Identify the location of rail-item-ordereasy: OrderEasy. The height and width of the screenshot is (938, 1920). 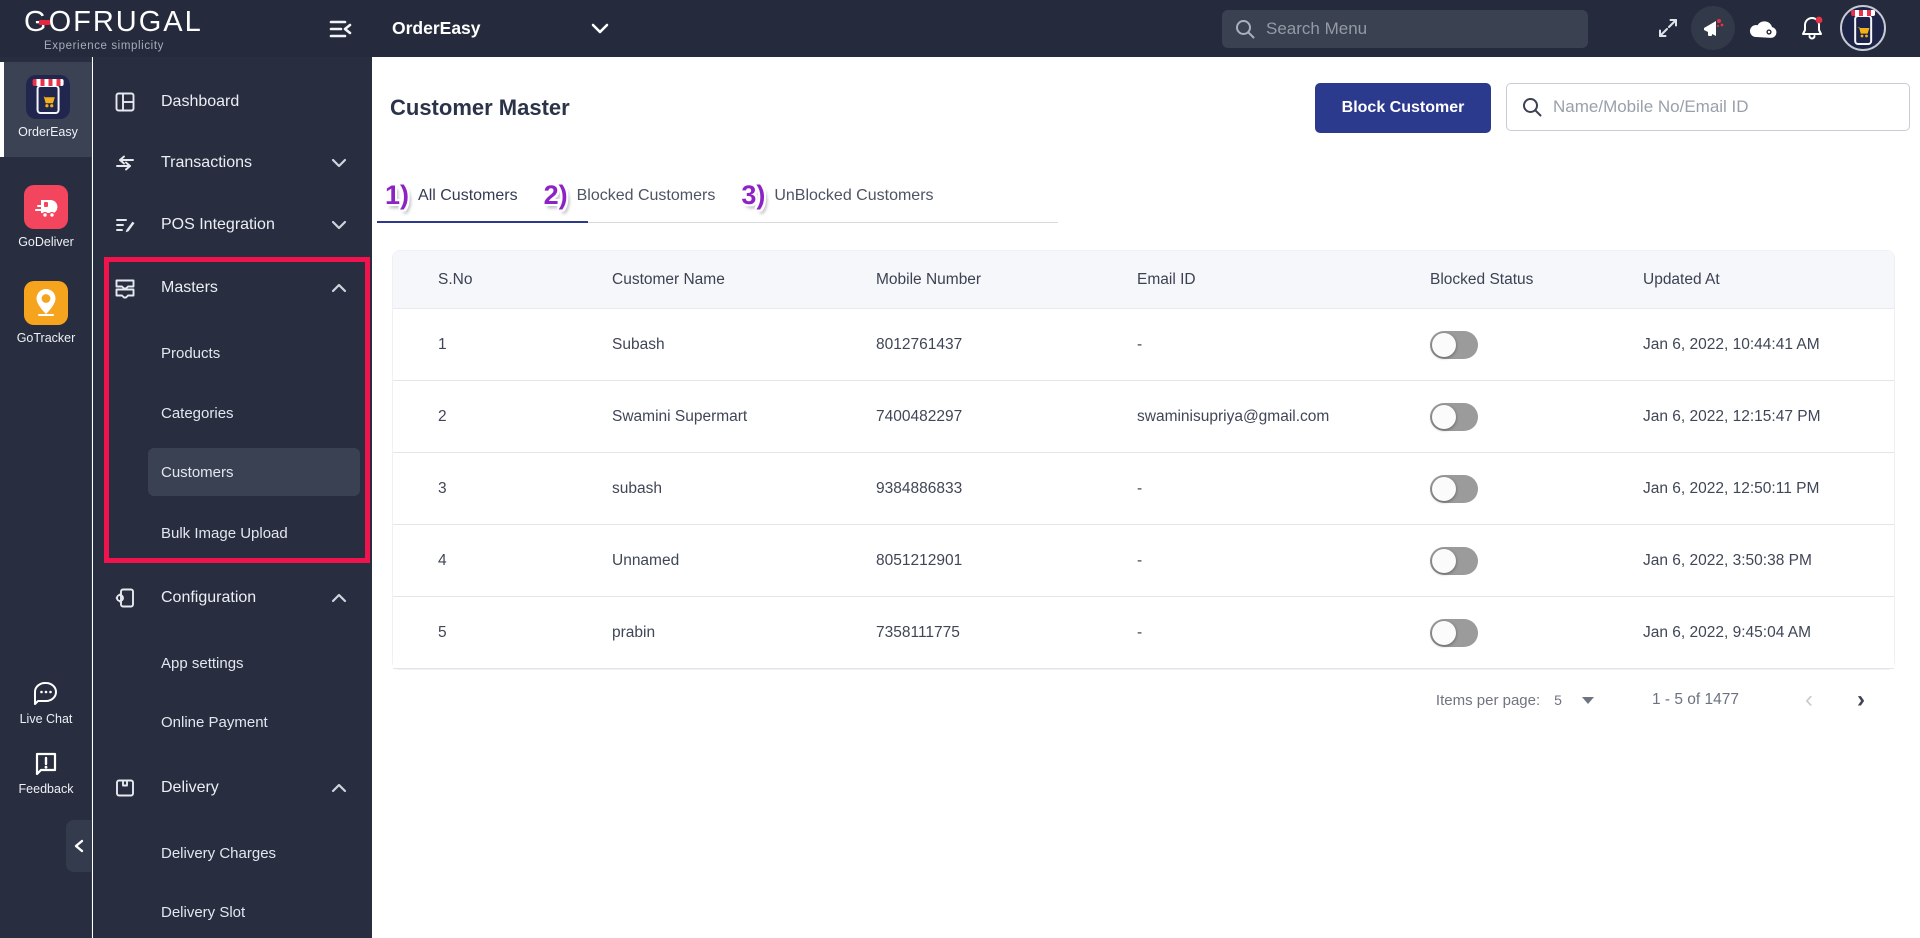
(46, 109).